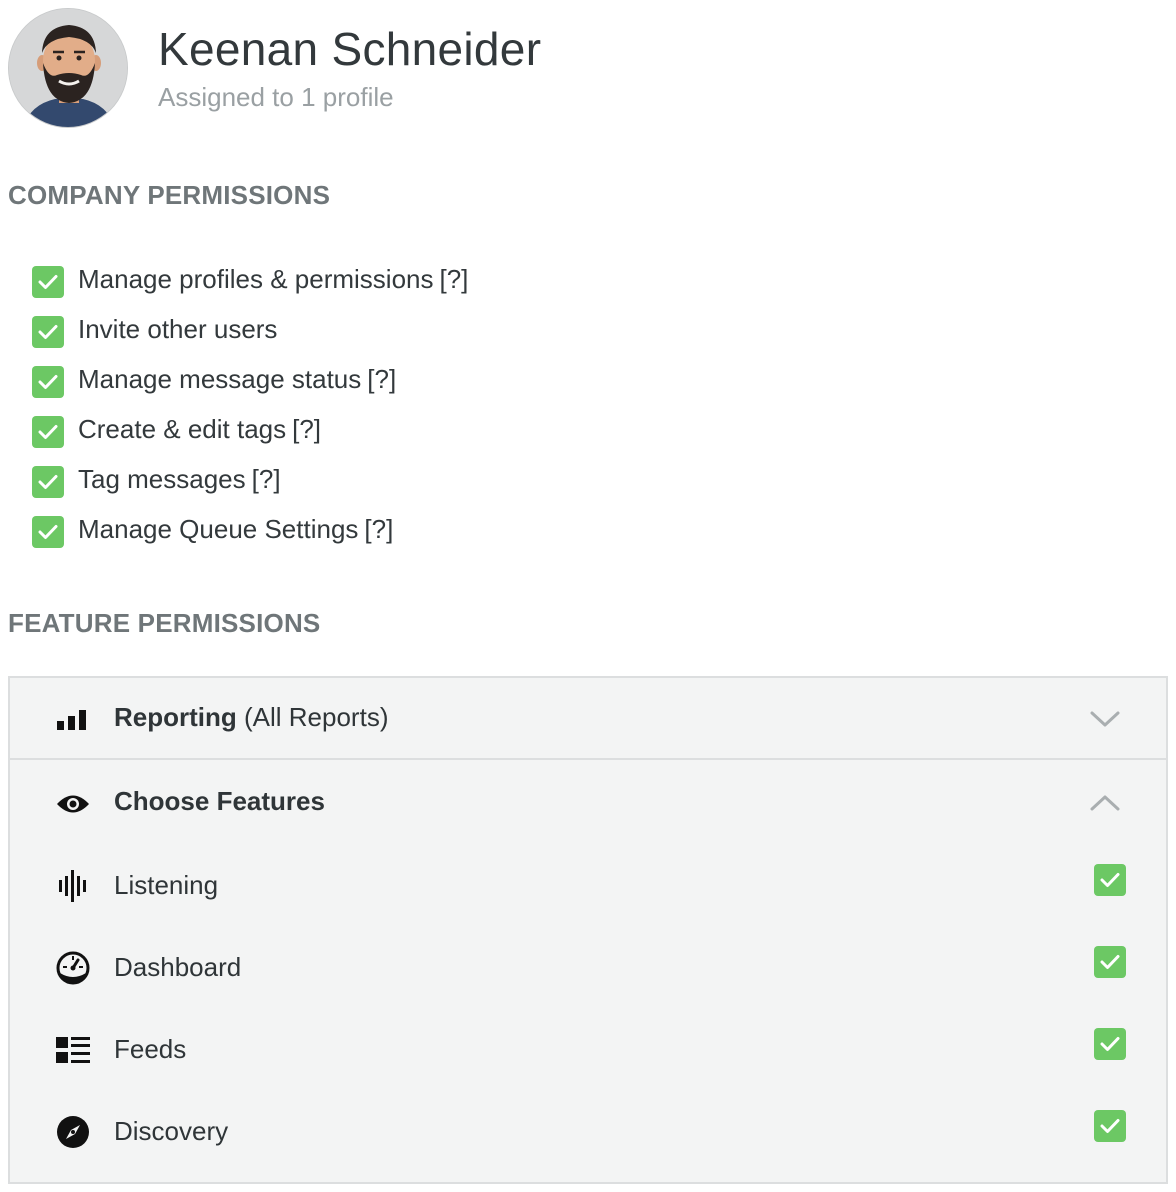  What do you see at coordinates (73, 968) in the screenshot?
I see `gauge-icon` at bounding box center [73, 968].